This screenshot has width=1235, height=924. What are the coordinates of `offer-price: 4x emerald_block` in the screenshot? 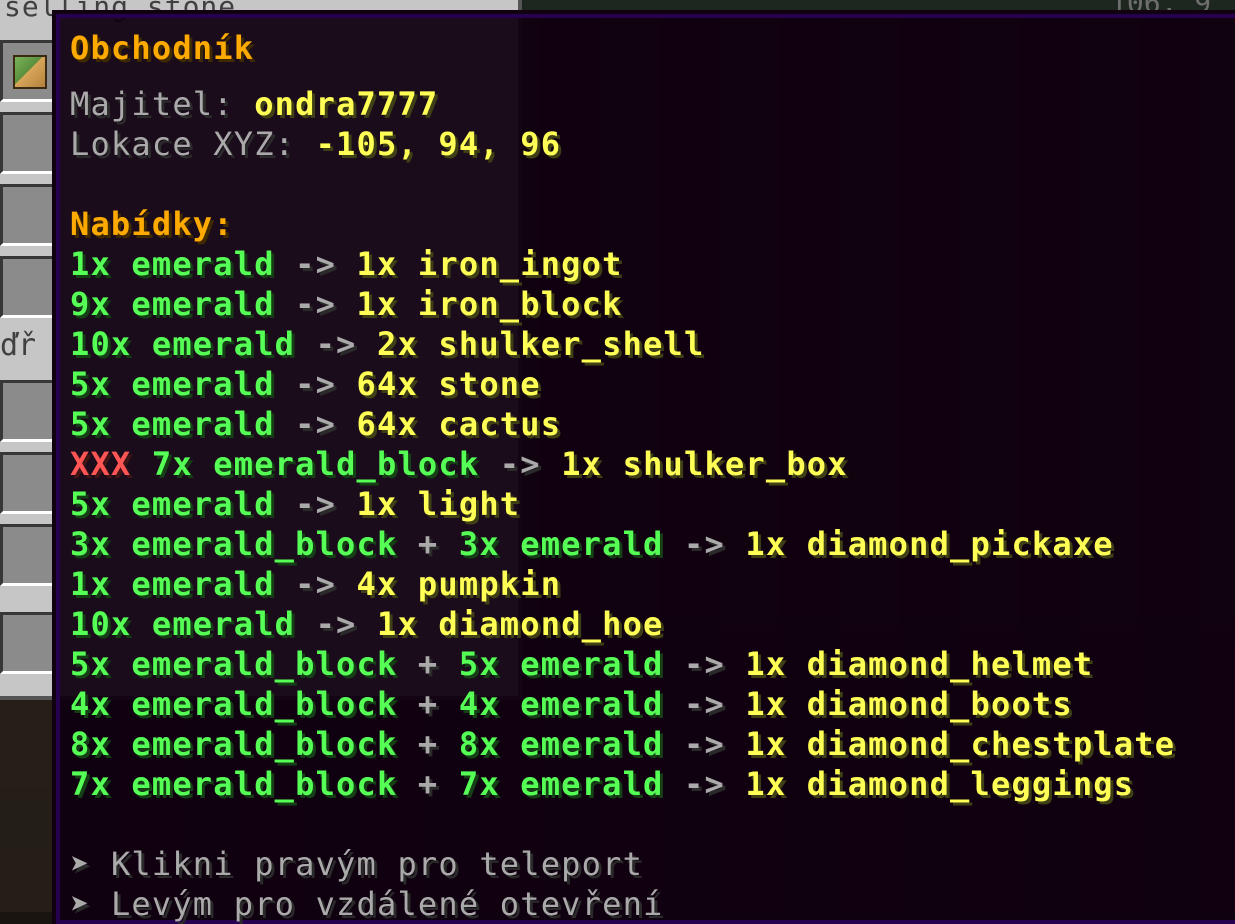 It's located at (234, 704).